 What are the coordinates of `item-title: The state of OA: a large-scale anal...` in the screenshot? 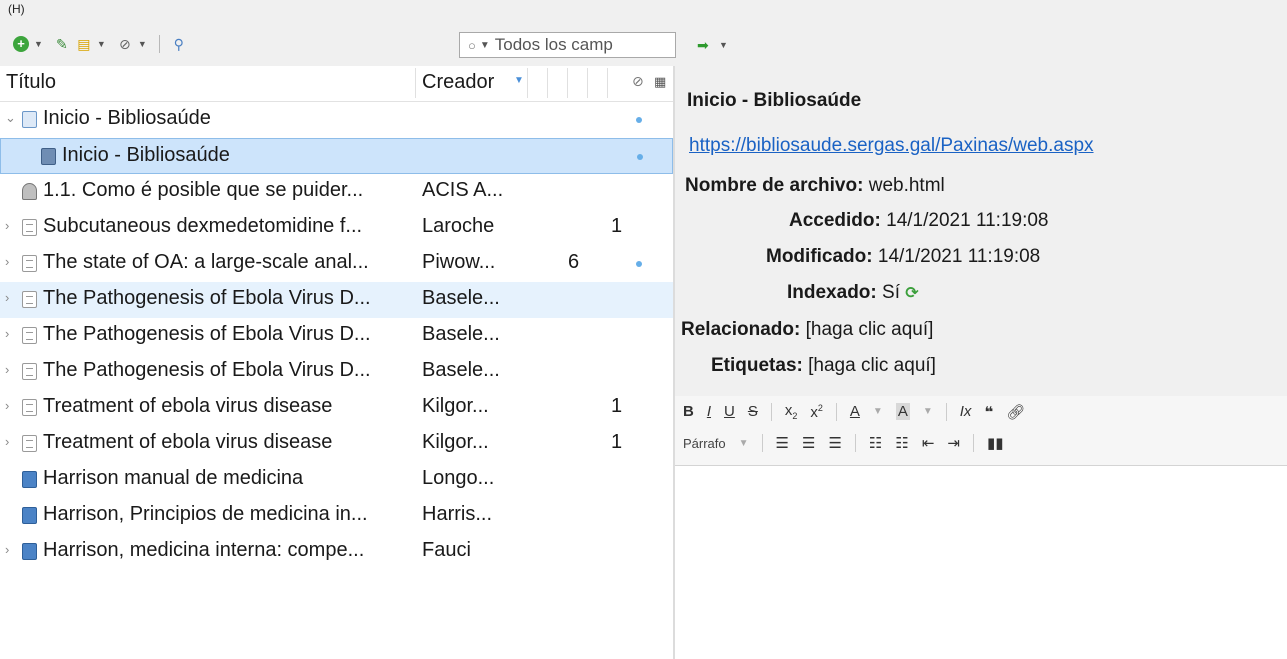 It's located at (206, 262).